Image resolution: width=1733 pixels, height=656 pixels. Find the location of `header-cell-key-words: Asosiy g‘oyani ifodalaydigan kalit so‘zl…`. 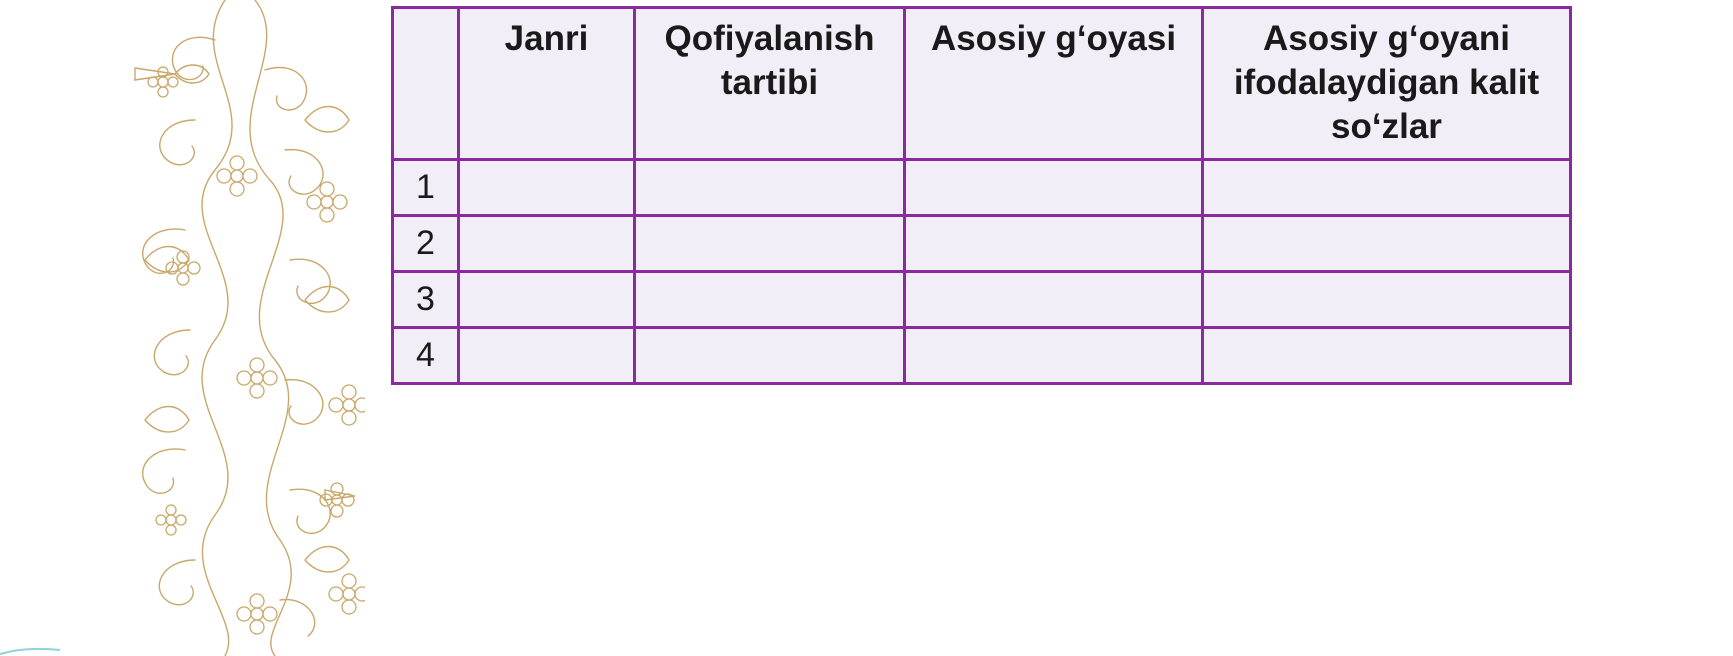

header-cell-key-words: Asosiy g‘oyani ifodalaydigan kalit so‘zl… is located at coordinates (1386, 83).